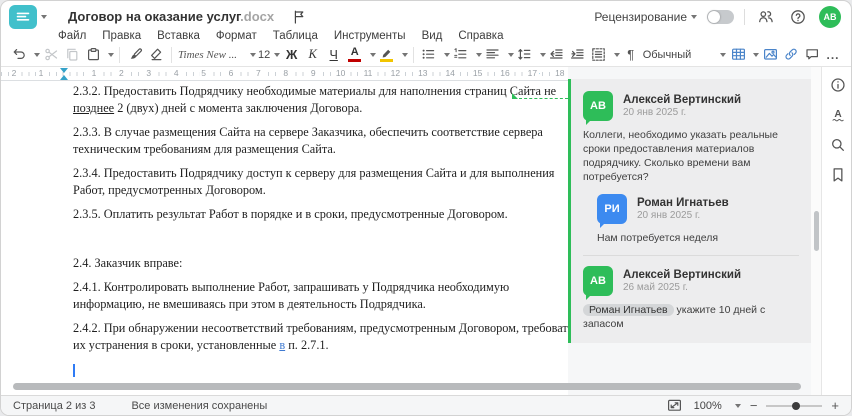 Image resolution: width=852 pixels, height=416 pixels. What do you see at coordinates (766, 17) in the screenshot?
I see `collaboration-icon` at bounding box center [766, 17].